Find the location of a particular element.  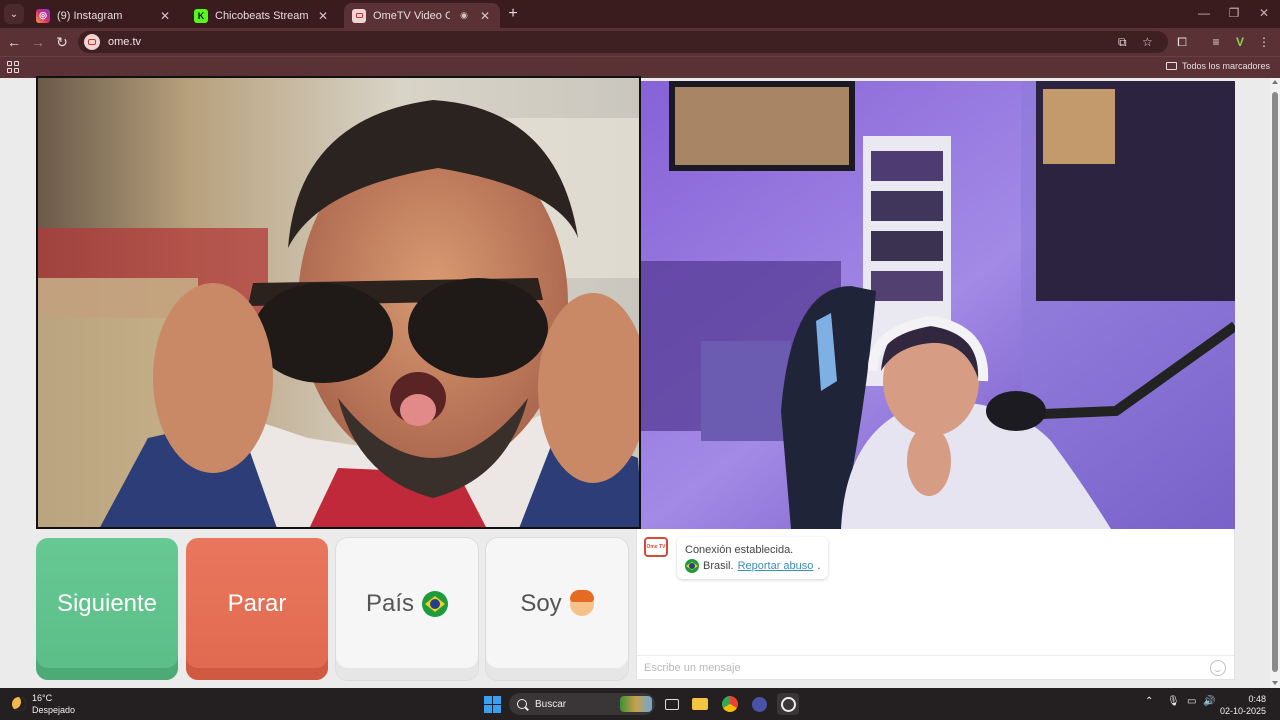

weather-description: Despejado is located at coordinates (54, 710).